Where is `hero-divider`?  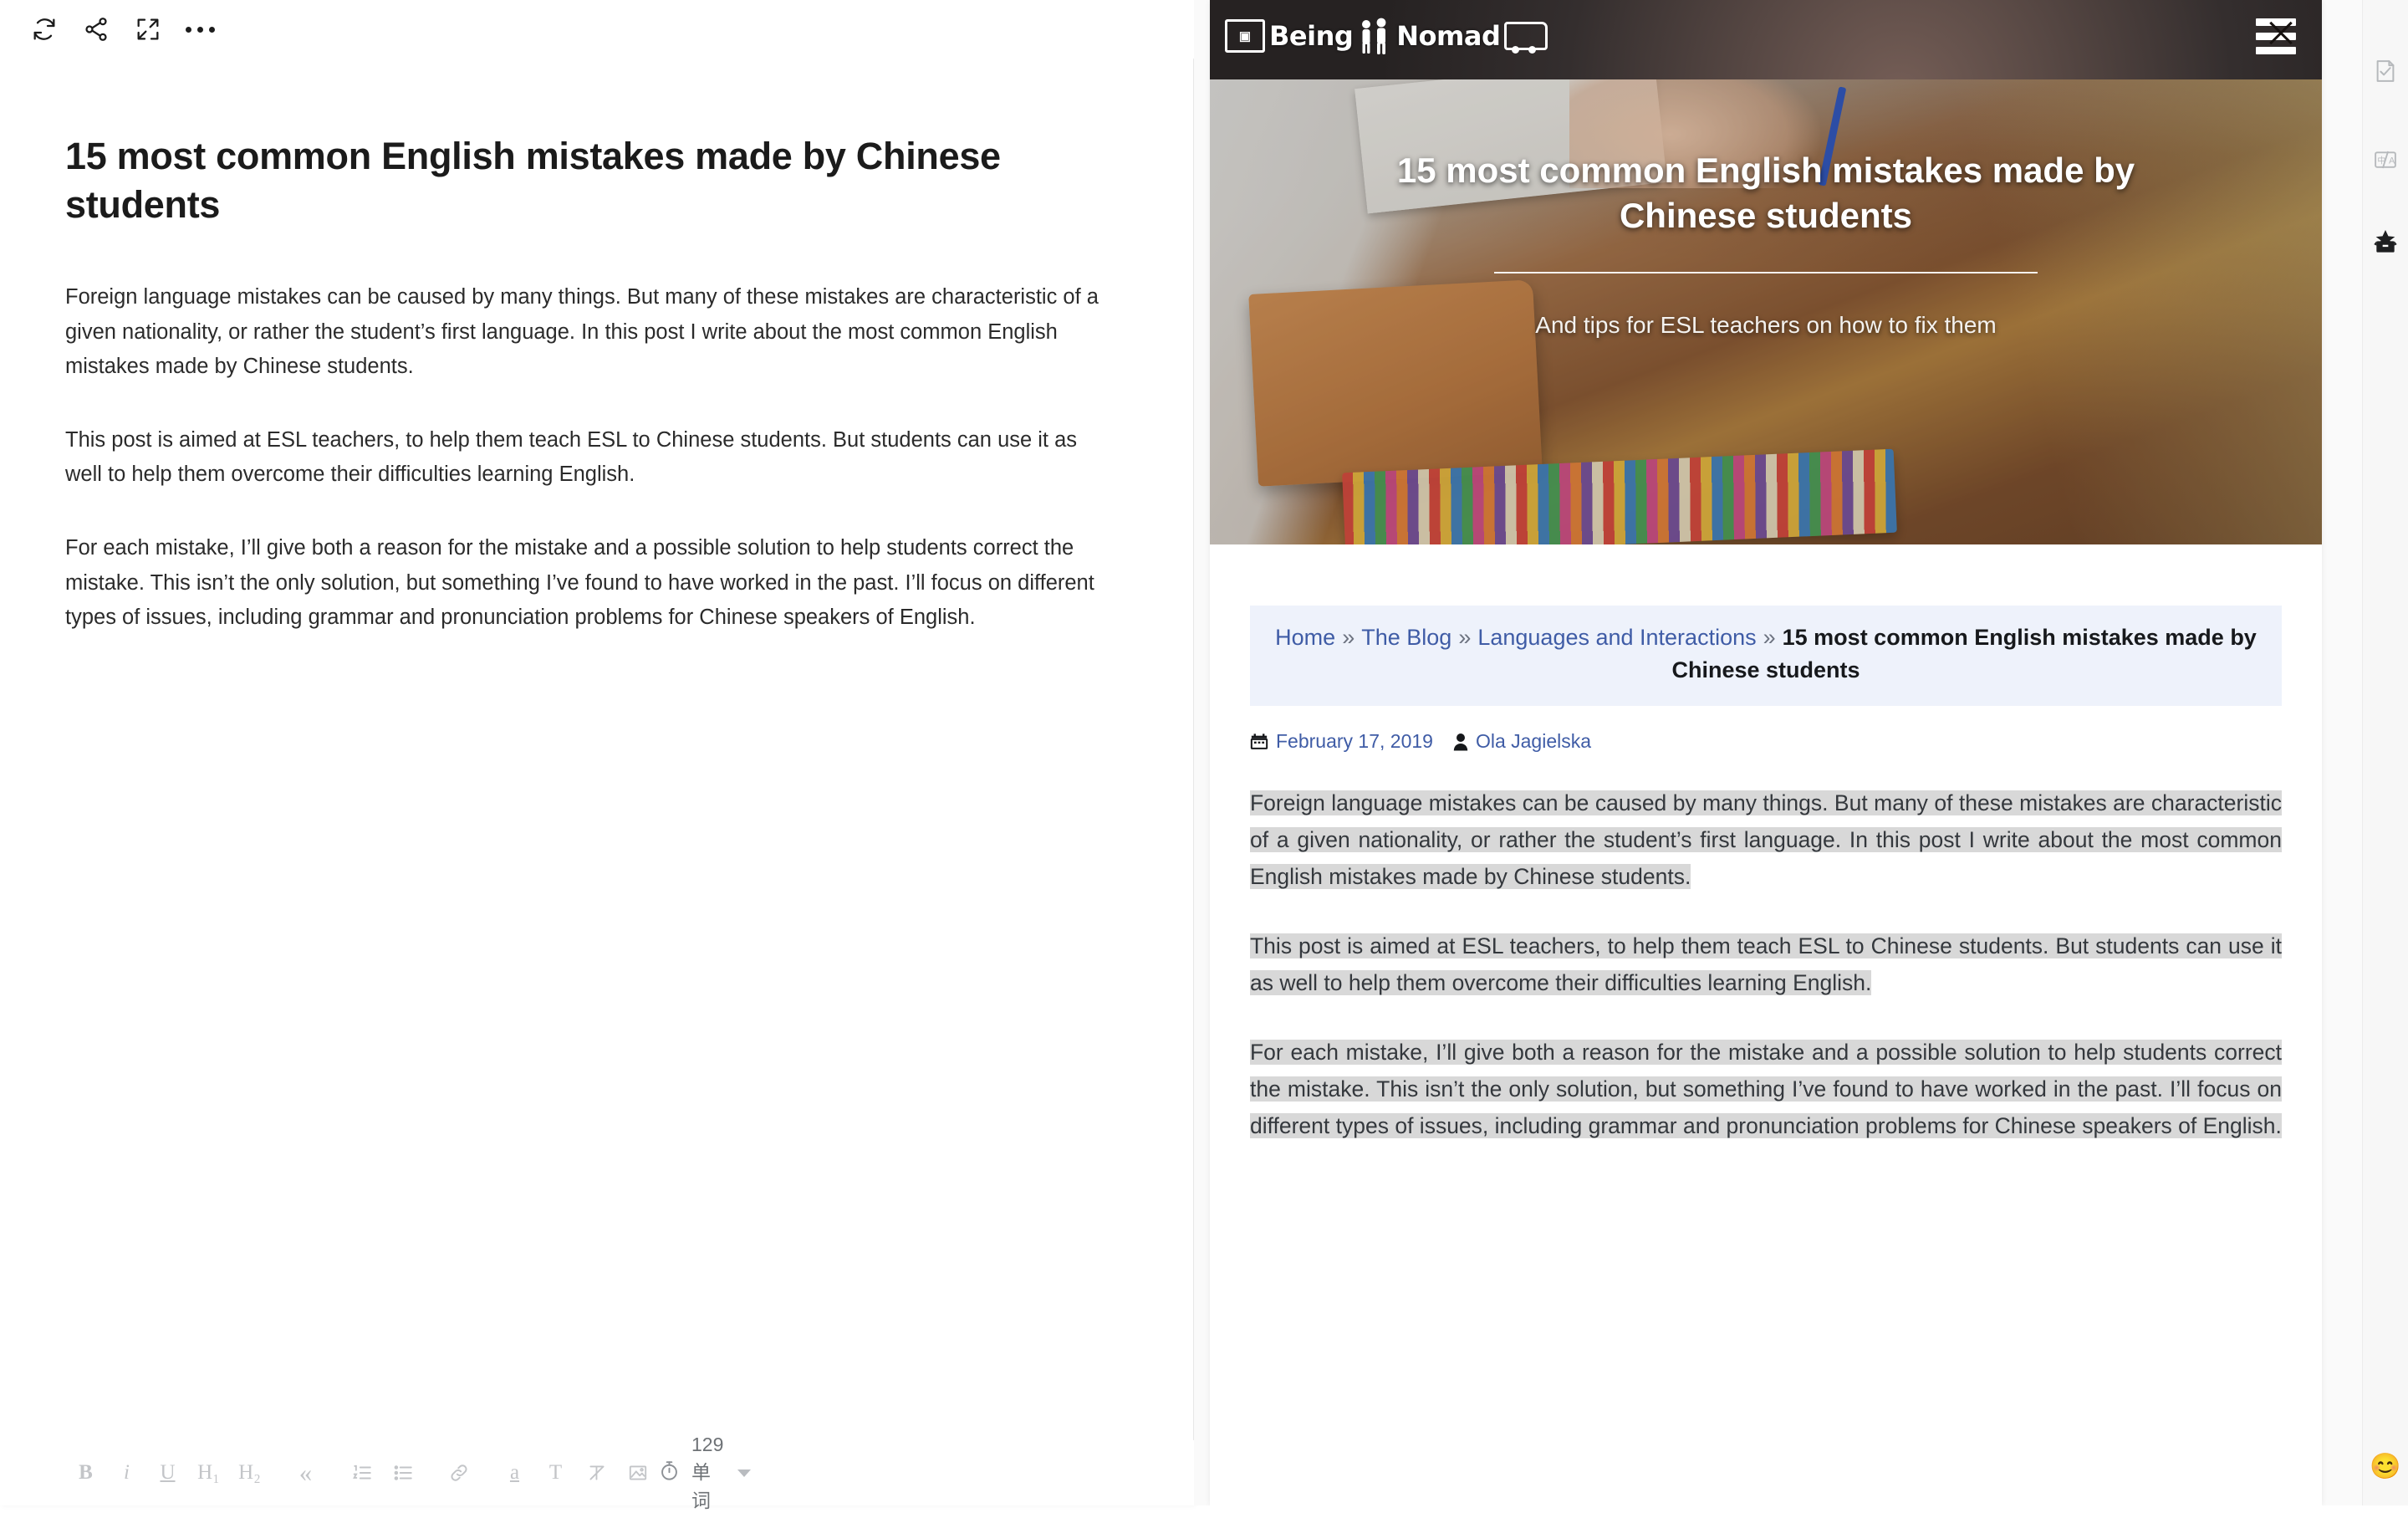 hero-divider is located at coordinates (1766, 272).